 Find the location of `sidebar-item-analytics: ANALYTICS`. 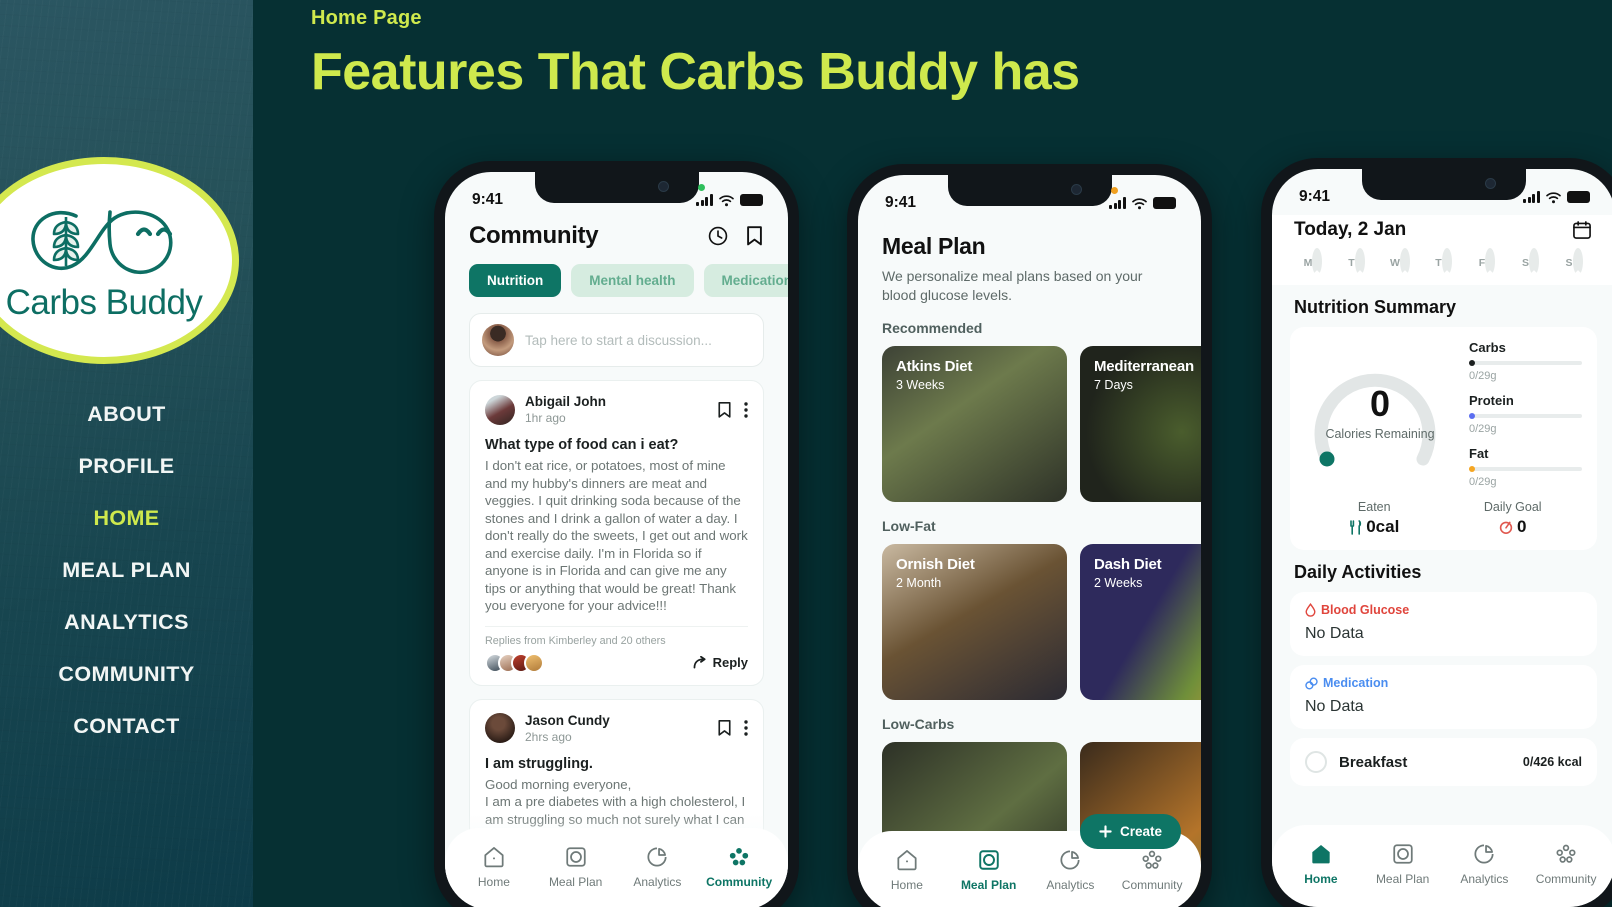

sidebar-item-analytics: ANALYTICS is located at coordinates (126, 622).